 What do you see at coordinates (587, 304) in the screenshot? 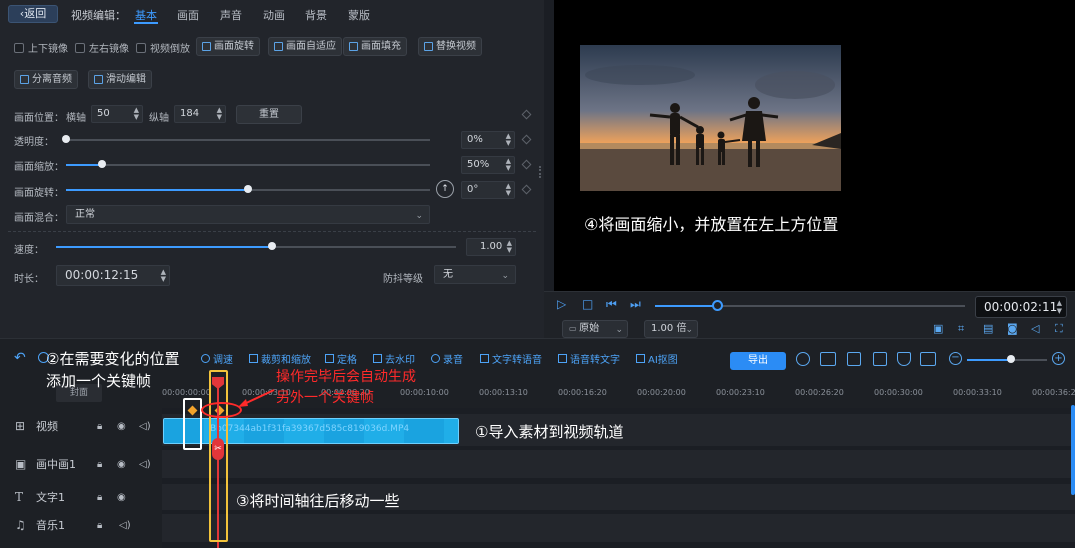
I see `stop-icon: □` at bounding box center [587, 304].